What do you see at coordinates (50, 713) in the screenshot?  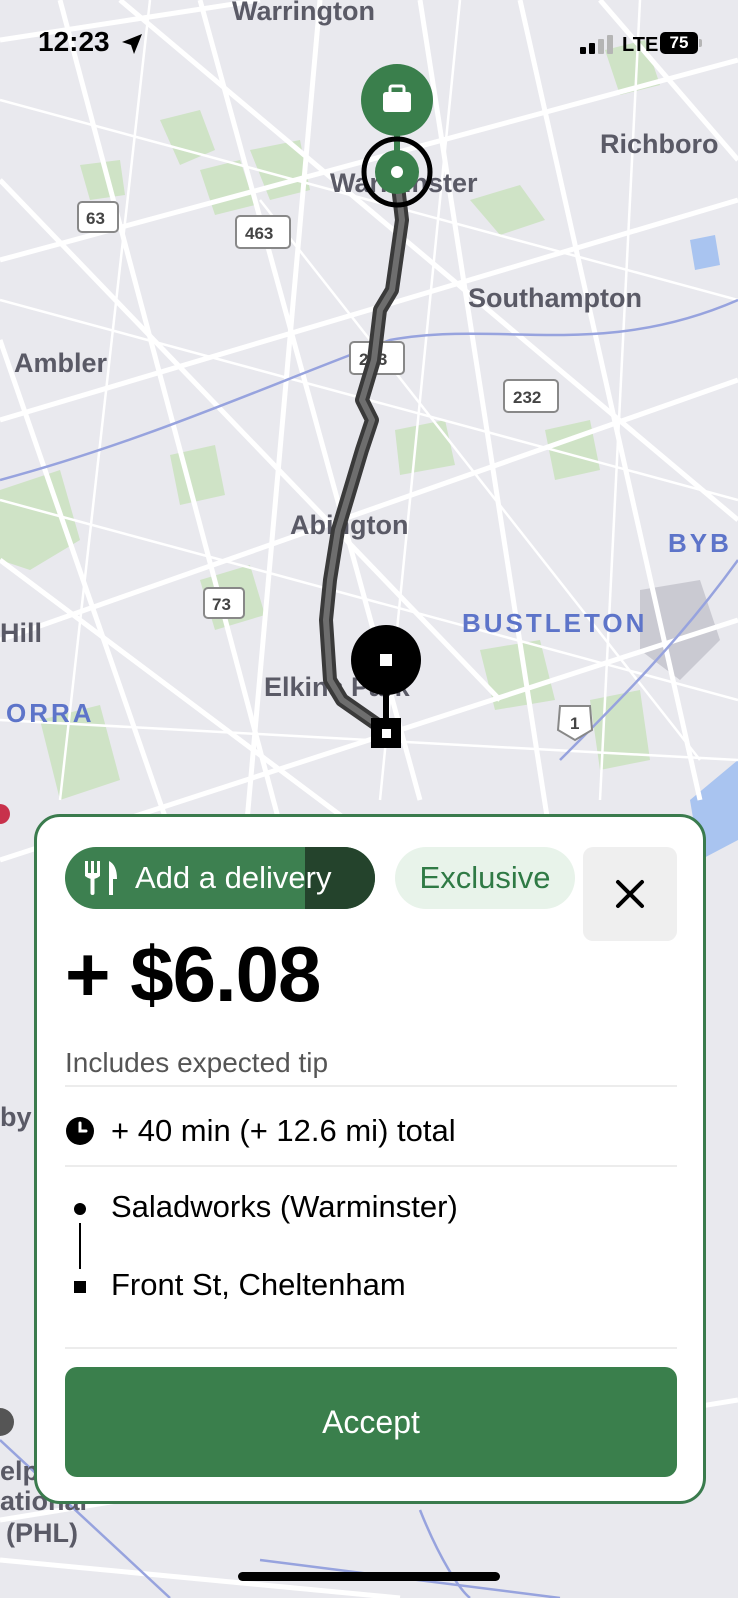 I see `map-label-orra: ORRA` at bounding box center [50, 713].